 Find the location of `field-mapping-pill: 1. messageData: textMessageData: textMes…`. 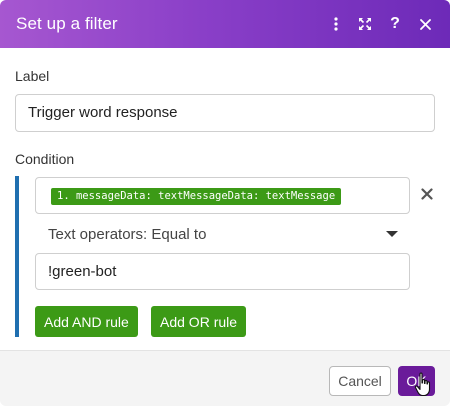

field-mapping-pill: 1. messageData: textMessageData: textMes… is located at coordinates (196, 196).